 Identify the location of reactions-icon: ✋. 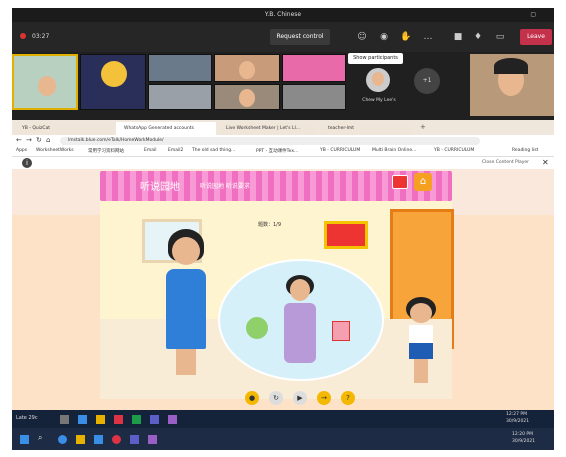
(406, 37).